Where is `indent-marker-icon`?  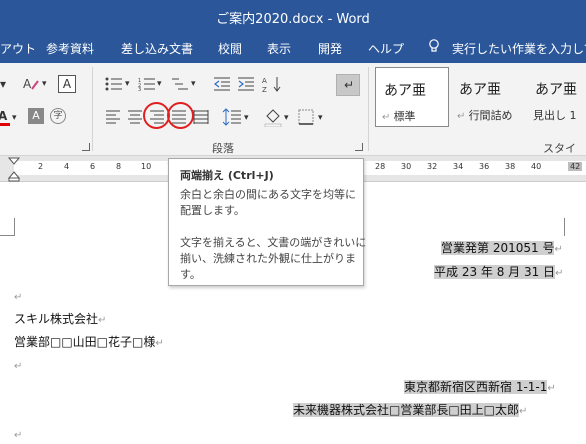 indent-marker-icon is located at coordinates (14, 169).